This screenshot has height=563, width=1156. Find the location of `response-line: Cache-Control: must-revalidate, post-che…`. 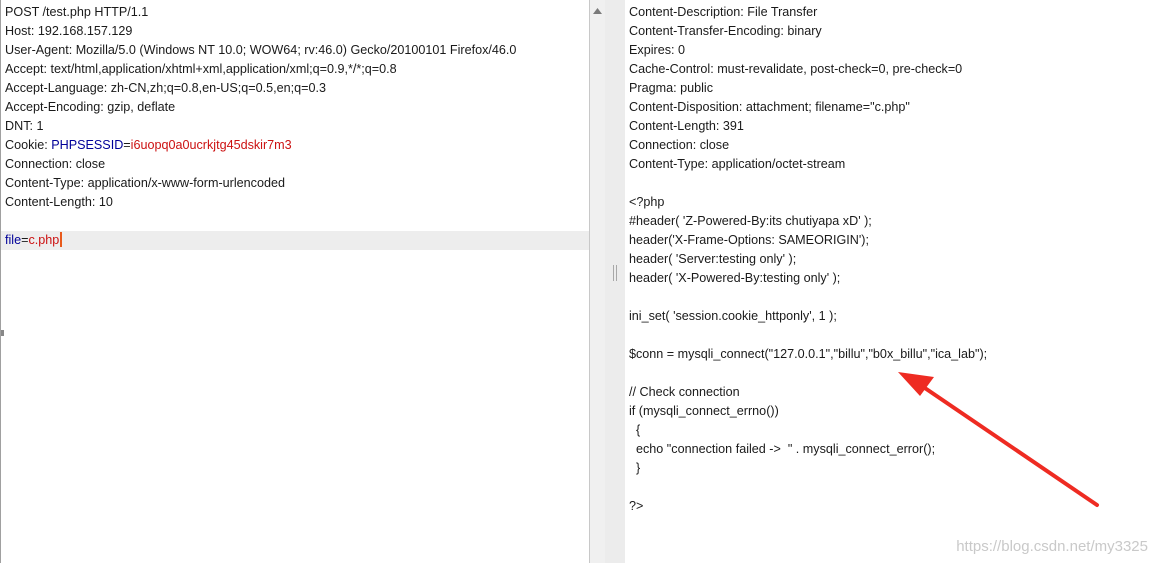

response-line: Cache-Control: must-revalidate, post-che… is located at coordinates (796, 69).